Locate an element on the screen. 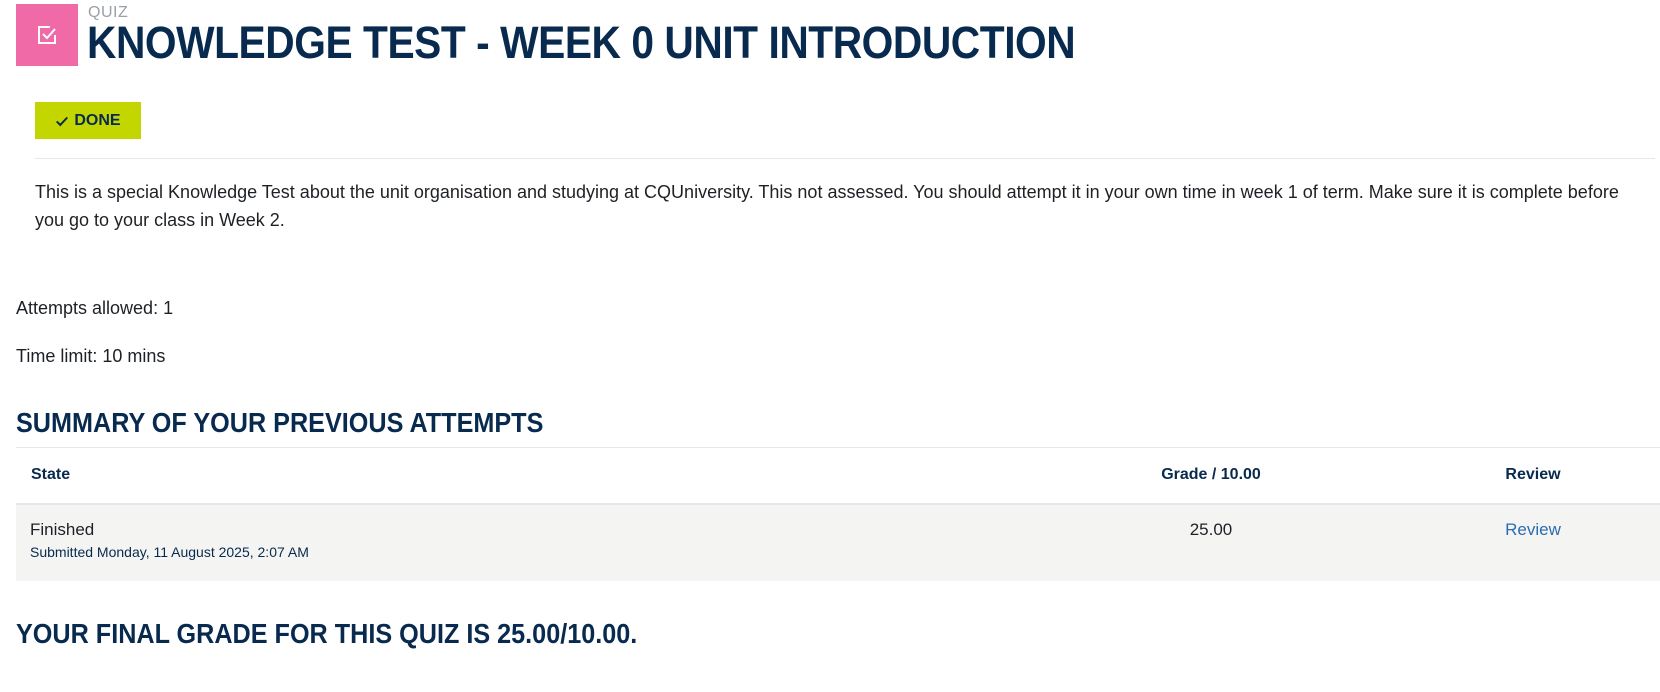 The height and width of the screenshot is (692, 1660). attempts-allowed: Attempts allowed: 1 is located at coordinates (95, 308).